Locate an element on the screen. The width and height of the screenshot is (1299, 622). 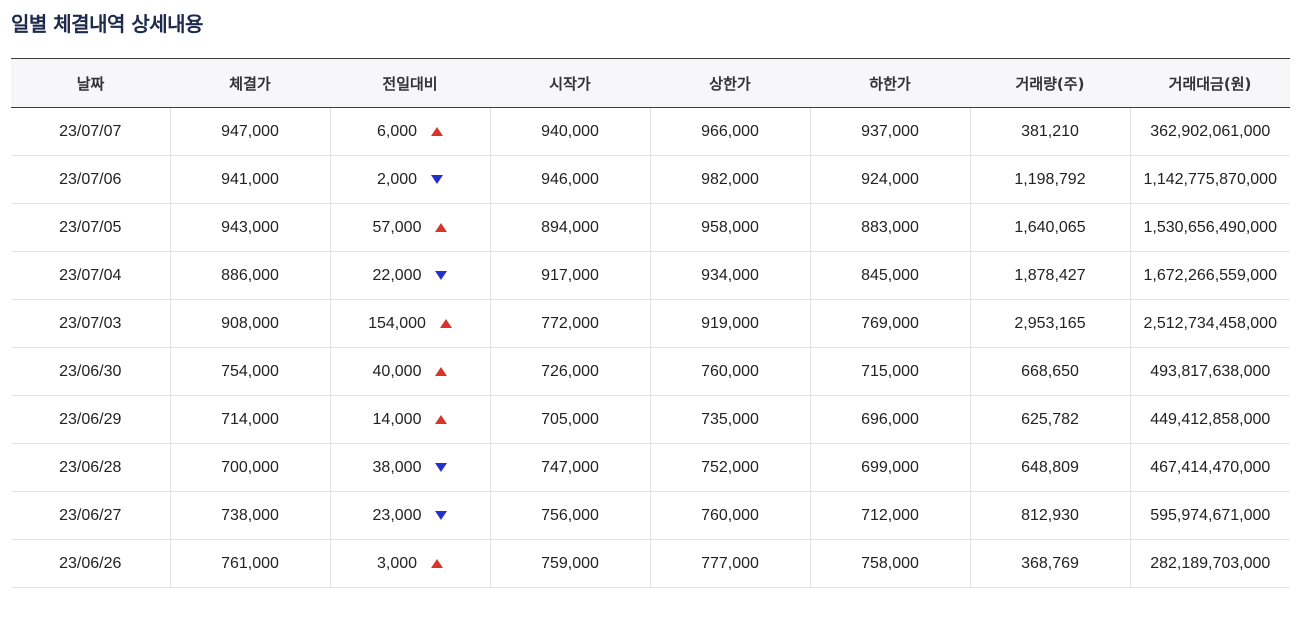
header-date: 날짜 is located at coordinates (90, 83).